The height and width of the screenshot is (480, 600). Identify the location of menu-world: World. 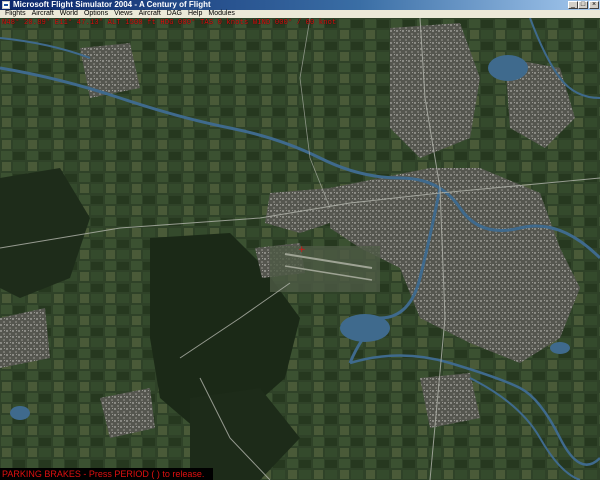
(69, 14).